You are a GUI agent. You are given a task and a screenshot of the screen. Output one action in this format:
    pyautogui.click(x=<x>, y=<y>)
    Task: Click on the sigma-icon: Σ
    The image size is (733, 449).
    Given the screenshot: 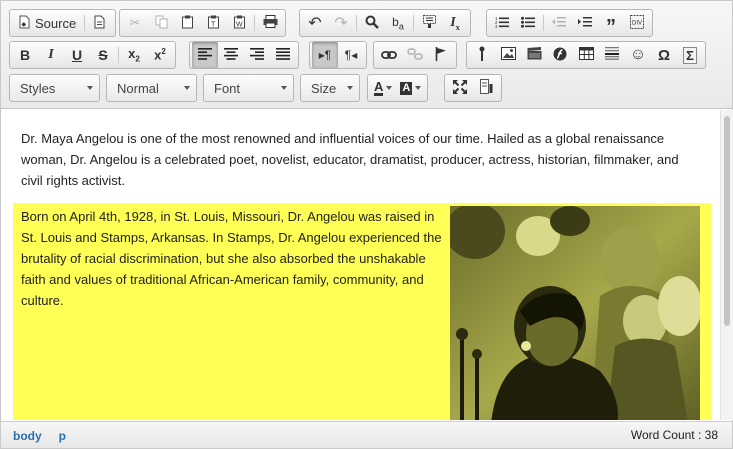 What is the action you would take?
    pyautogui.click(x=690, y=55)
    